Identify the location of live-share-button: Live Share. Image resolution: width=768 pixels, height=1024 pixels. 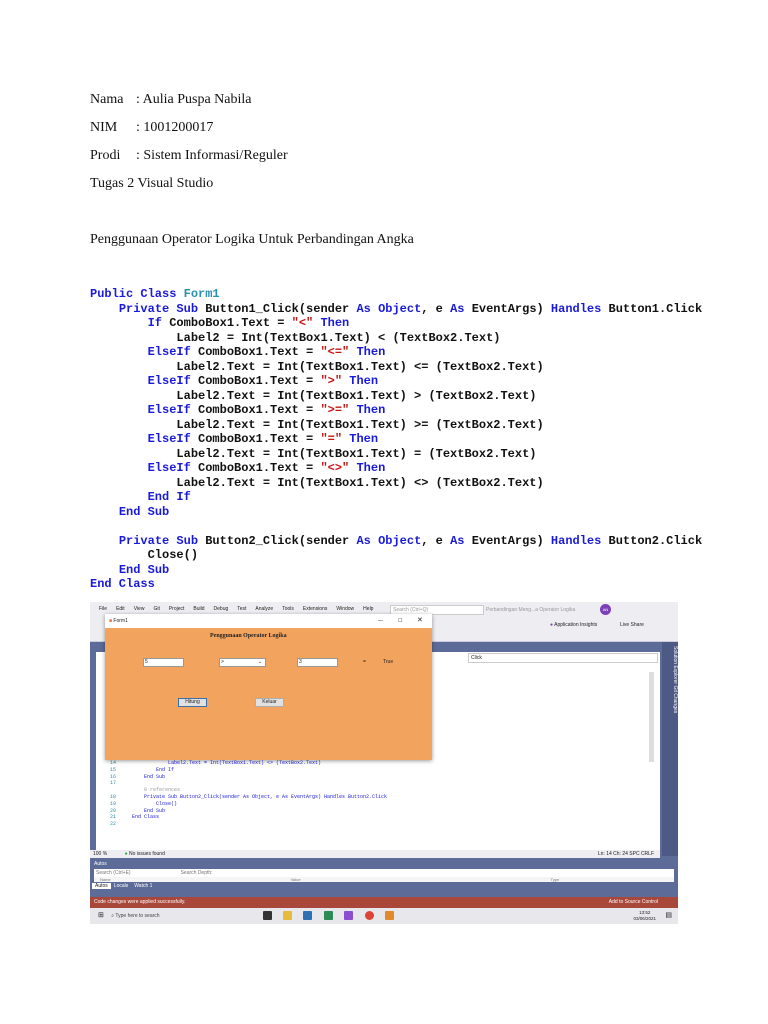
(632, 625).